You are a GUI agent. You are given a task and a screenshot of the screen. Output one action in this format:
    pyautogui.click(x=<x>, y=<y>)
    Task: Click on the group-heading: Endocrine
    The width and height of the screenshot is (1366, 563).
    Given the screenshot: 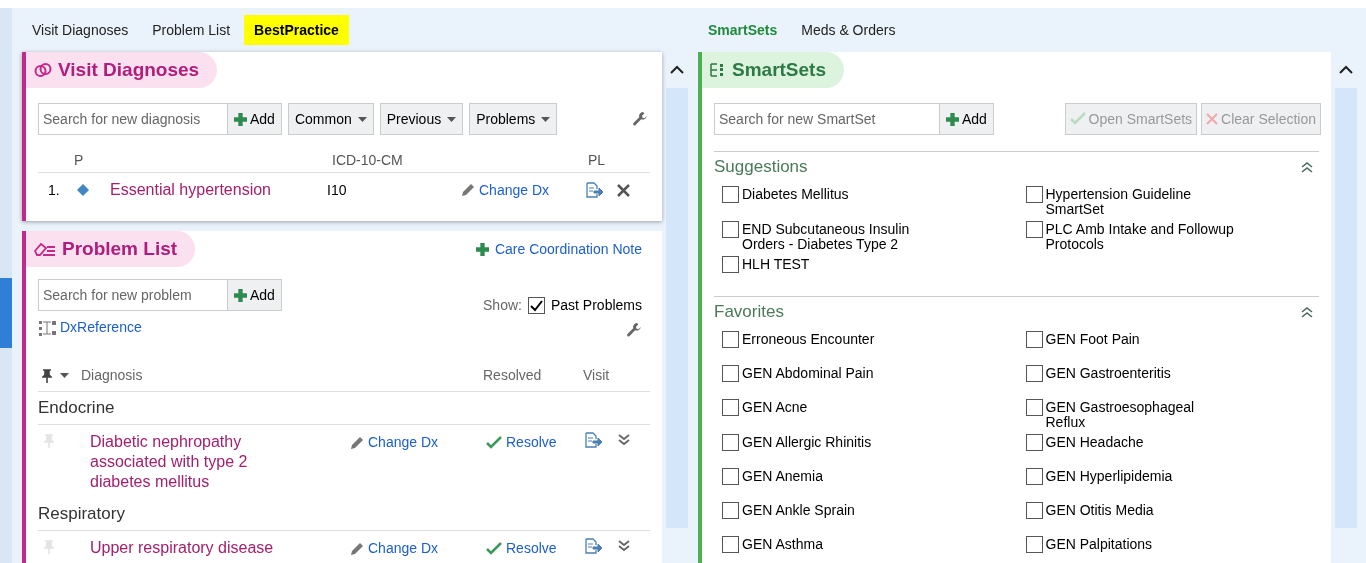 What is the action you would take?
    pyautogui.click(x=76, y=408)
    